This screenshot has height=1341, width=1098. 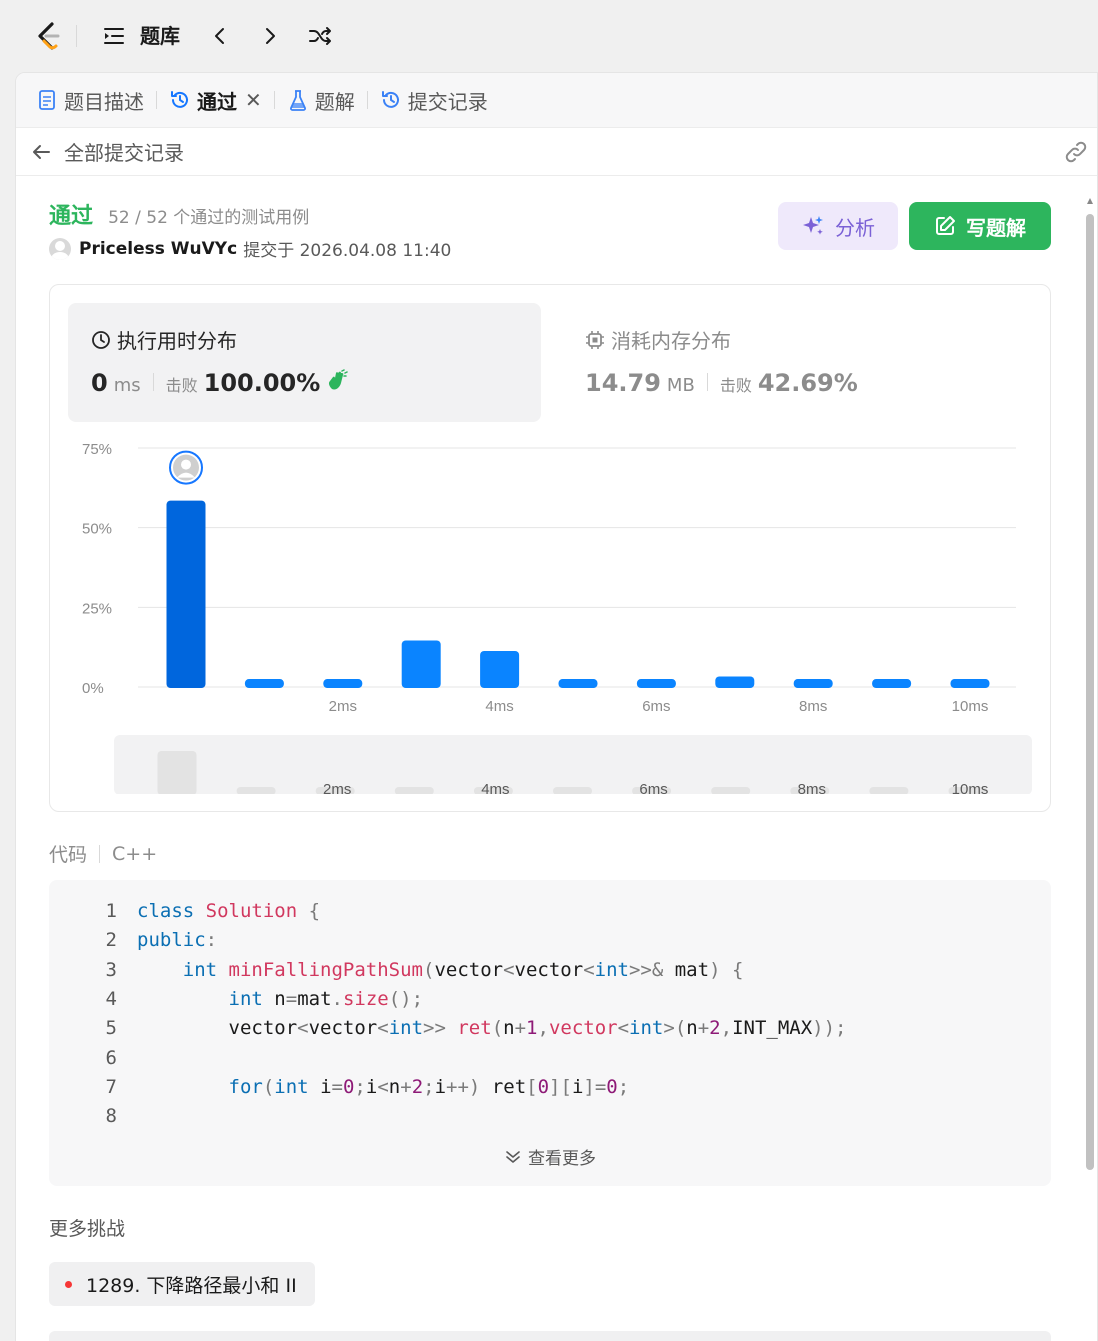 I want to click on x-tick-label: 8ms, so click(x=813, y=706).